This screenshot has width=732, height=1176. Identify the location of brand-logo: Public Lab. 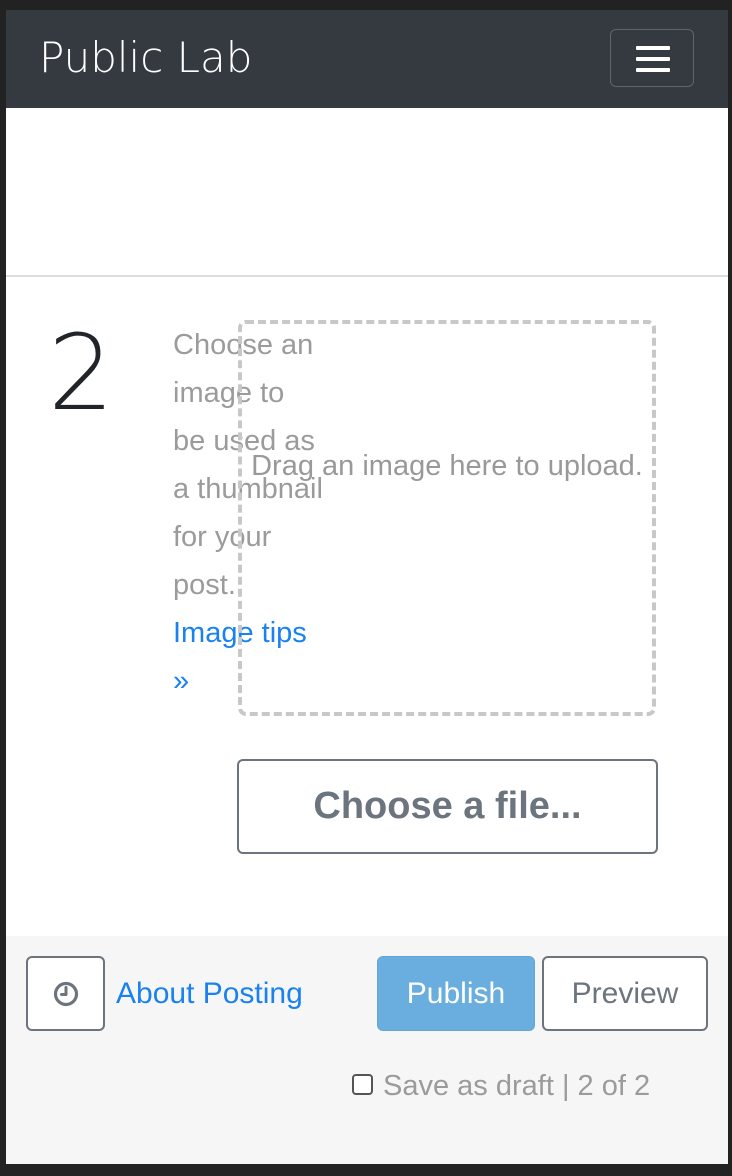
(145, 58).